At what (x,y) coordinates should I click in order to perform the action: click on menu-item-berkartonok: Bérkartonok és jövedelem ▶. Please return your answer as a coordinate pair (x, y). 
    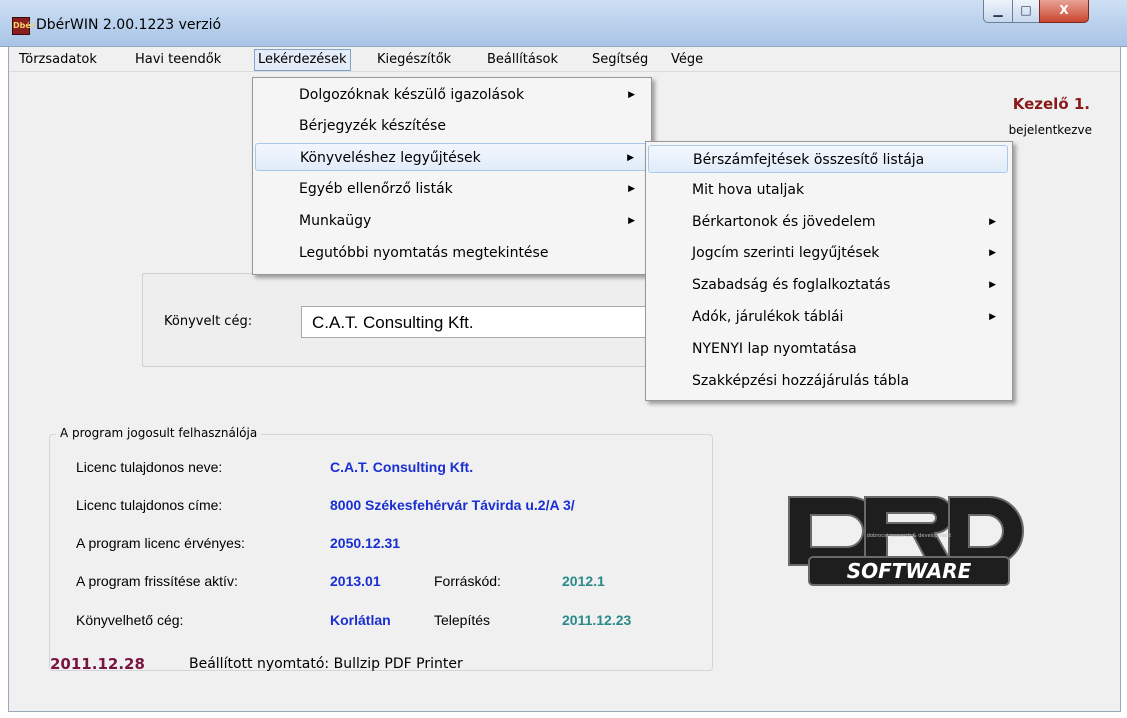
    Looking at the image, I should click on (828, 222).